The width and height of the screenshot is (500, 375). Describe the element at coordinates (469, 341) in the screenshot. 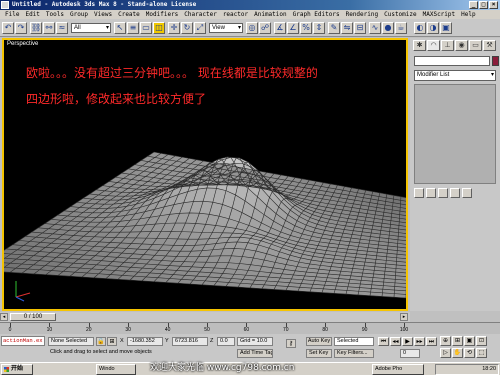

I see `zoom-extents-icon: ▣` at that location.